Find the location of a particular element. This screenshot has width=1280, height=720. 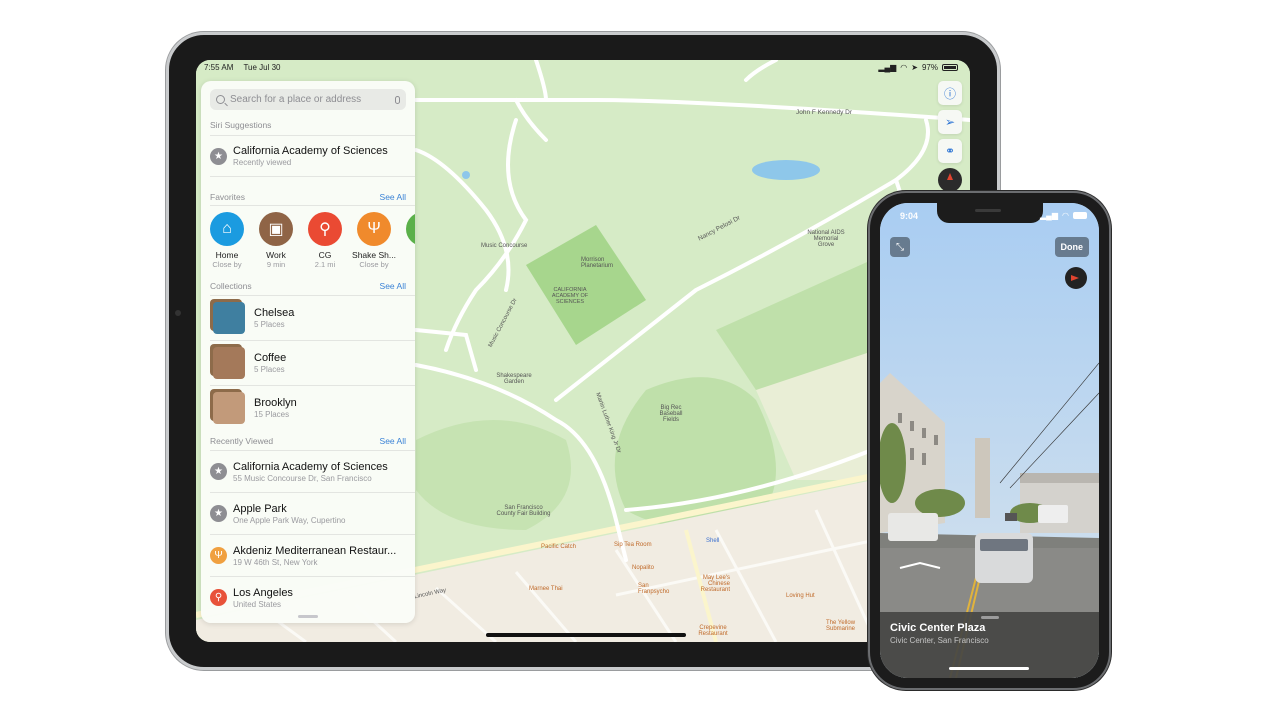

search-input: Search for a place or address is located at coordinates (308, 99).